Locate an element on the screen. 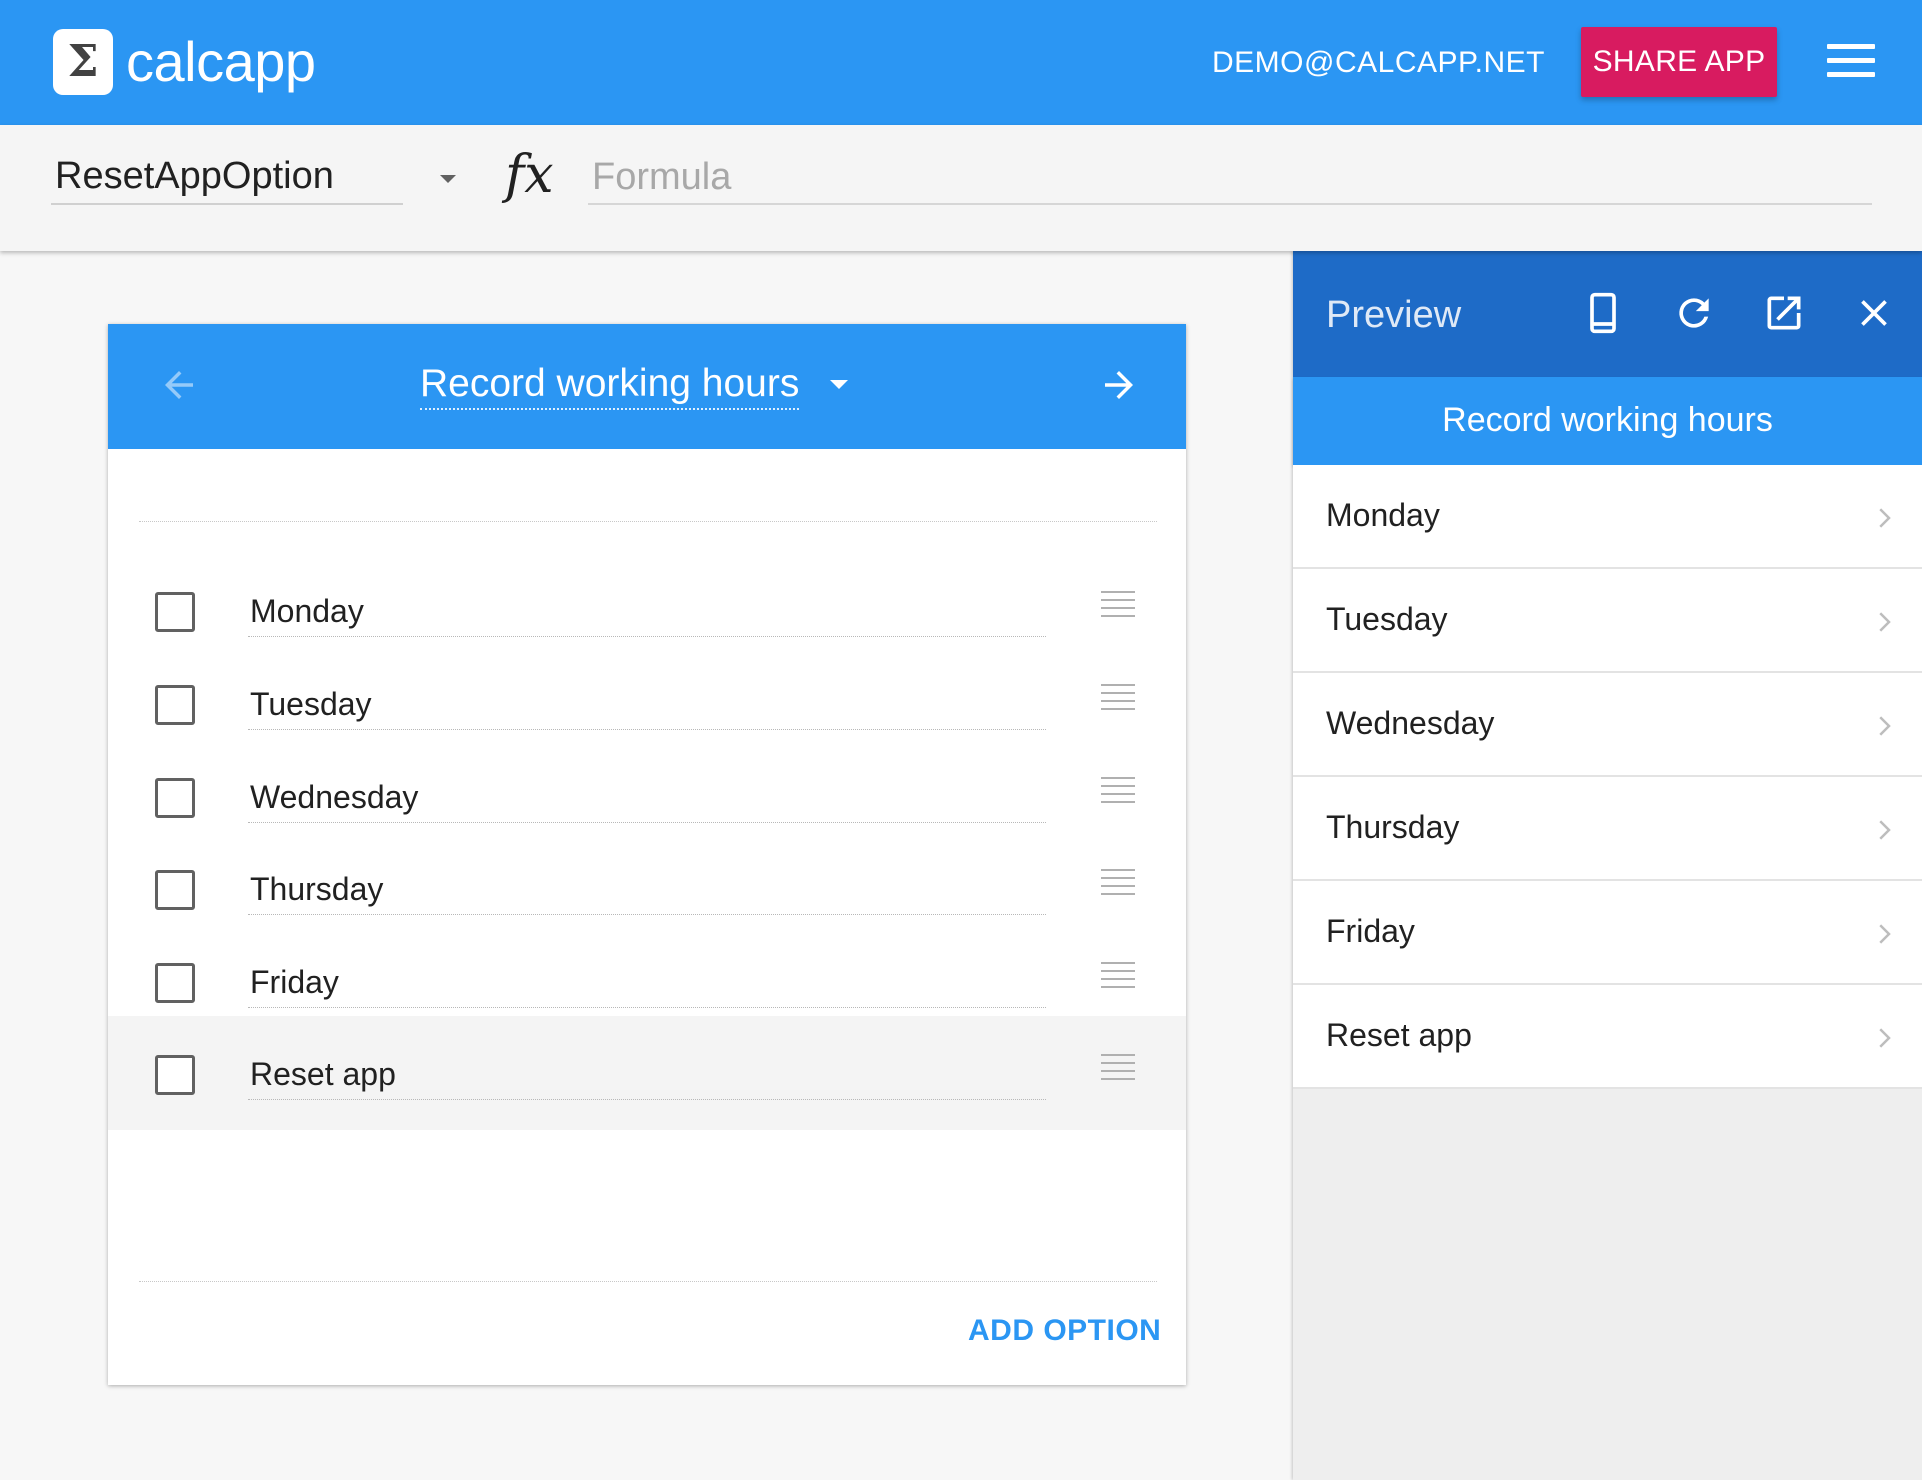 Image resolution: width=1922 pixels, height=1480 pixels. option-label-field: Monday is located at coordinates (647, 613).